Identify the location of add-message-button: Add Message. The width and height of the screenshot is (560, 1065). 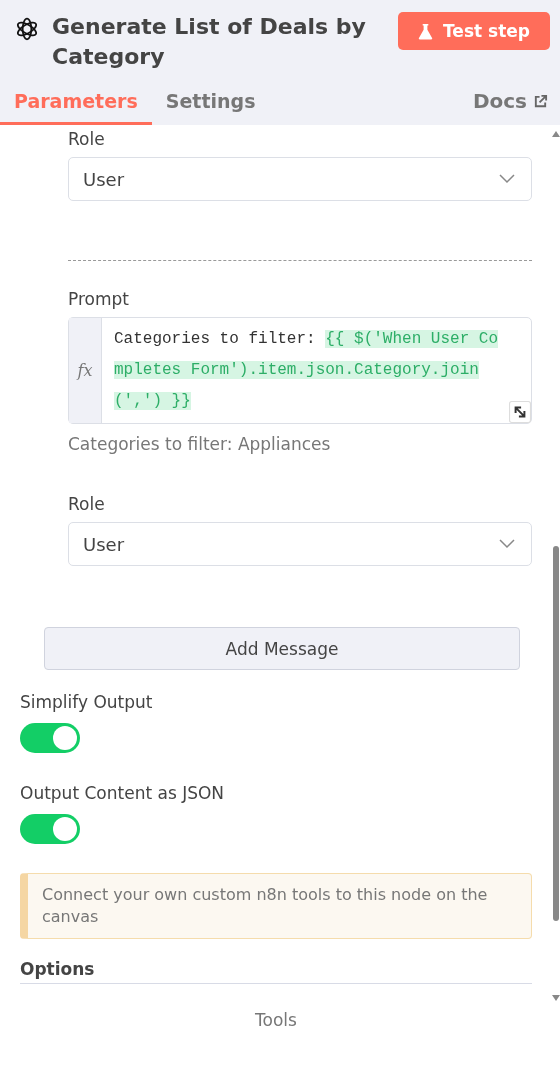
(282, 648).